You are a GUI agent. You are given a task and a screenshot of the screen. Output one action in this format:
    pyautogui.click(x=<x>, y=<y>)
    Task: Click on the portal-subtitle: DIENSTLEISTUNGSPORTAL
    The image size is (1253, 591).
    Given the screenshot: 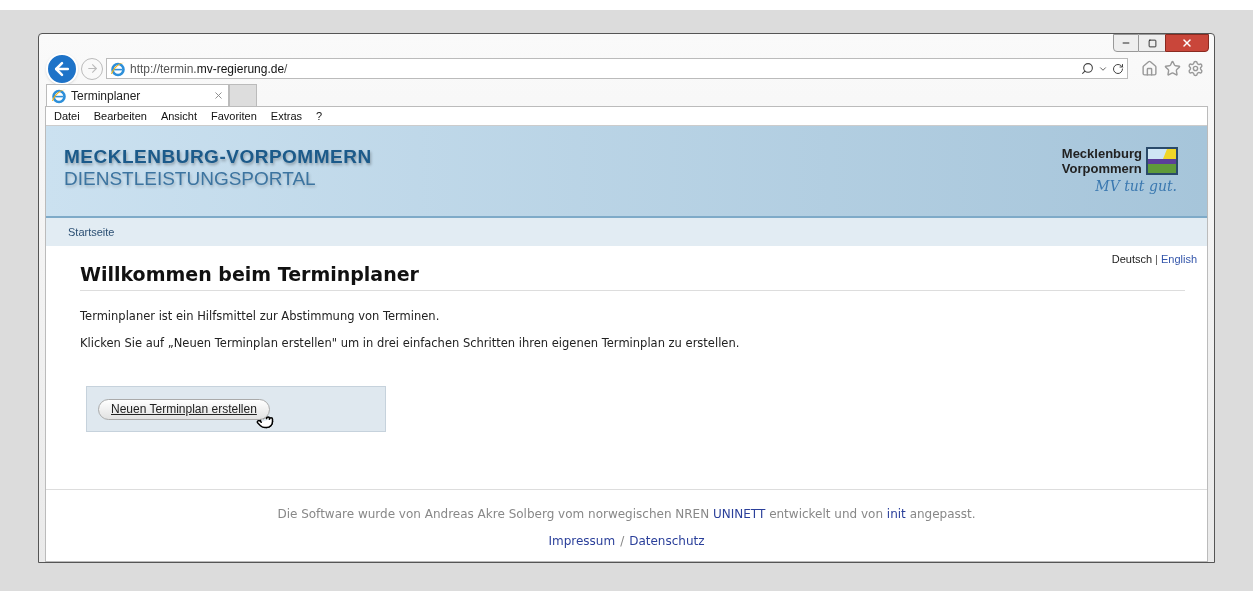 What is the action you would take?
    pyautogui.click(x=190, y=179)
    